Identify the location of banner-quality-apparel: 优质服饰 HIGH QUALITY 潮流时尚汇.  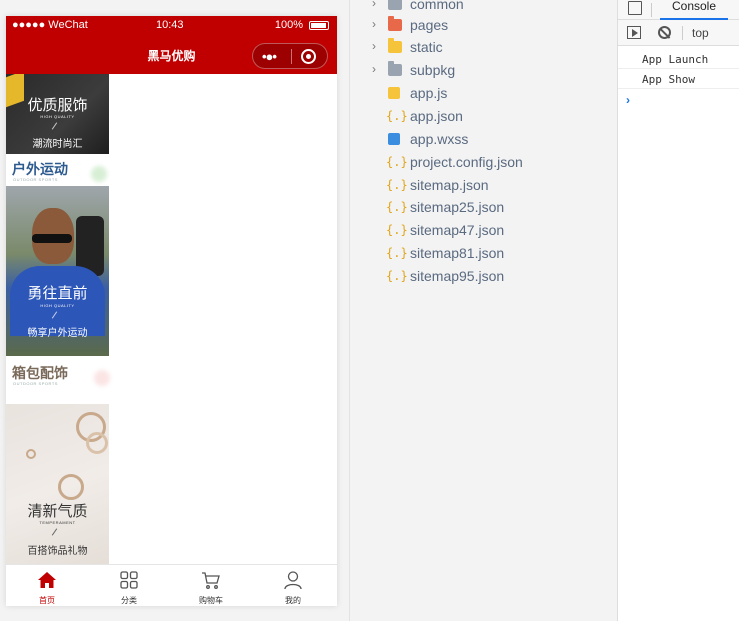
(57, 114).